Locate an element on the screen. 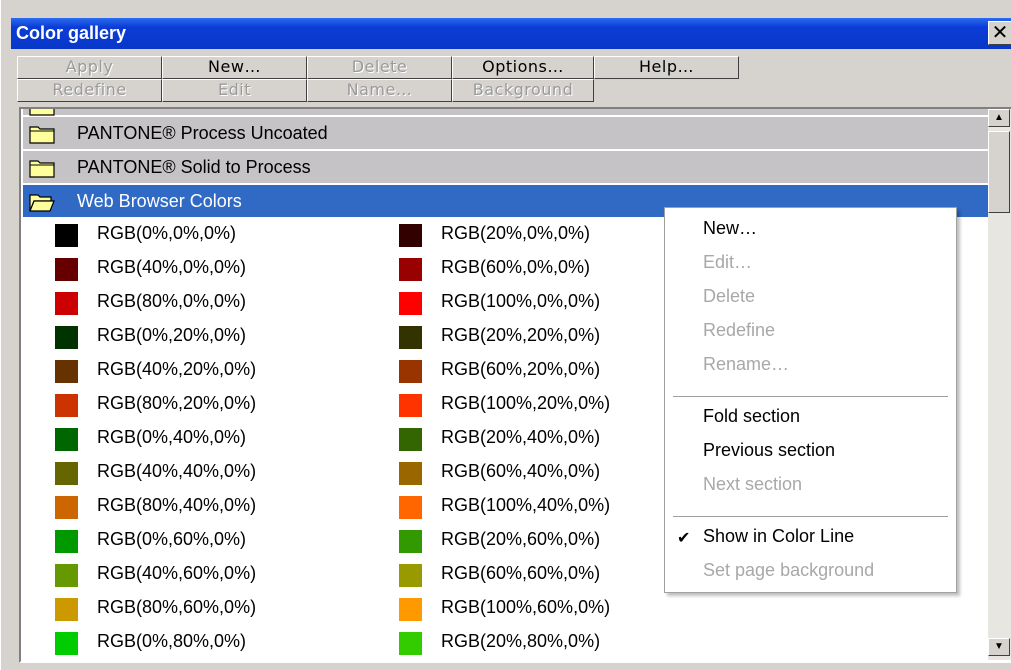 Image resolution: width=1011 pixels, height=670 pixels. color-label: RGB(80%,40%,0%) is located at coordinates (177, 505).